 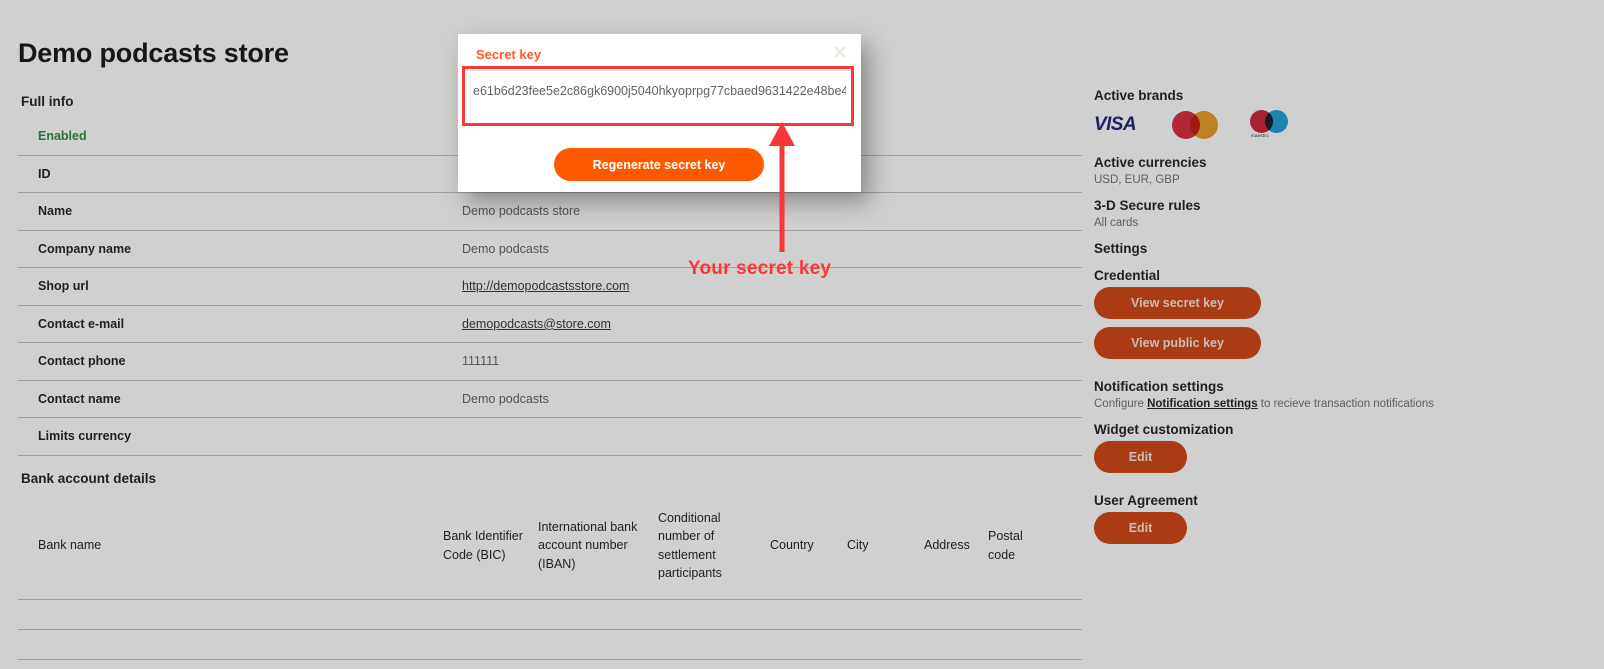 What do you see at coordinates (81, 323) in the screenshot?
I see `row-label: Contact e-mail` at bounding box center [81, 323].